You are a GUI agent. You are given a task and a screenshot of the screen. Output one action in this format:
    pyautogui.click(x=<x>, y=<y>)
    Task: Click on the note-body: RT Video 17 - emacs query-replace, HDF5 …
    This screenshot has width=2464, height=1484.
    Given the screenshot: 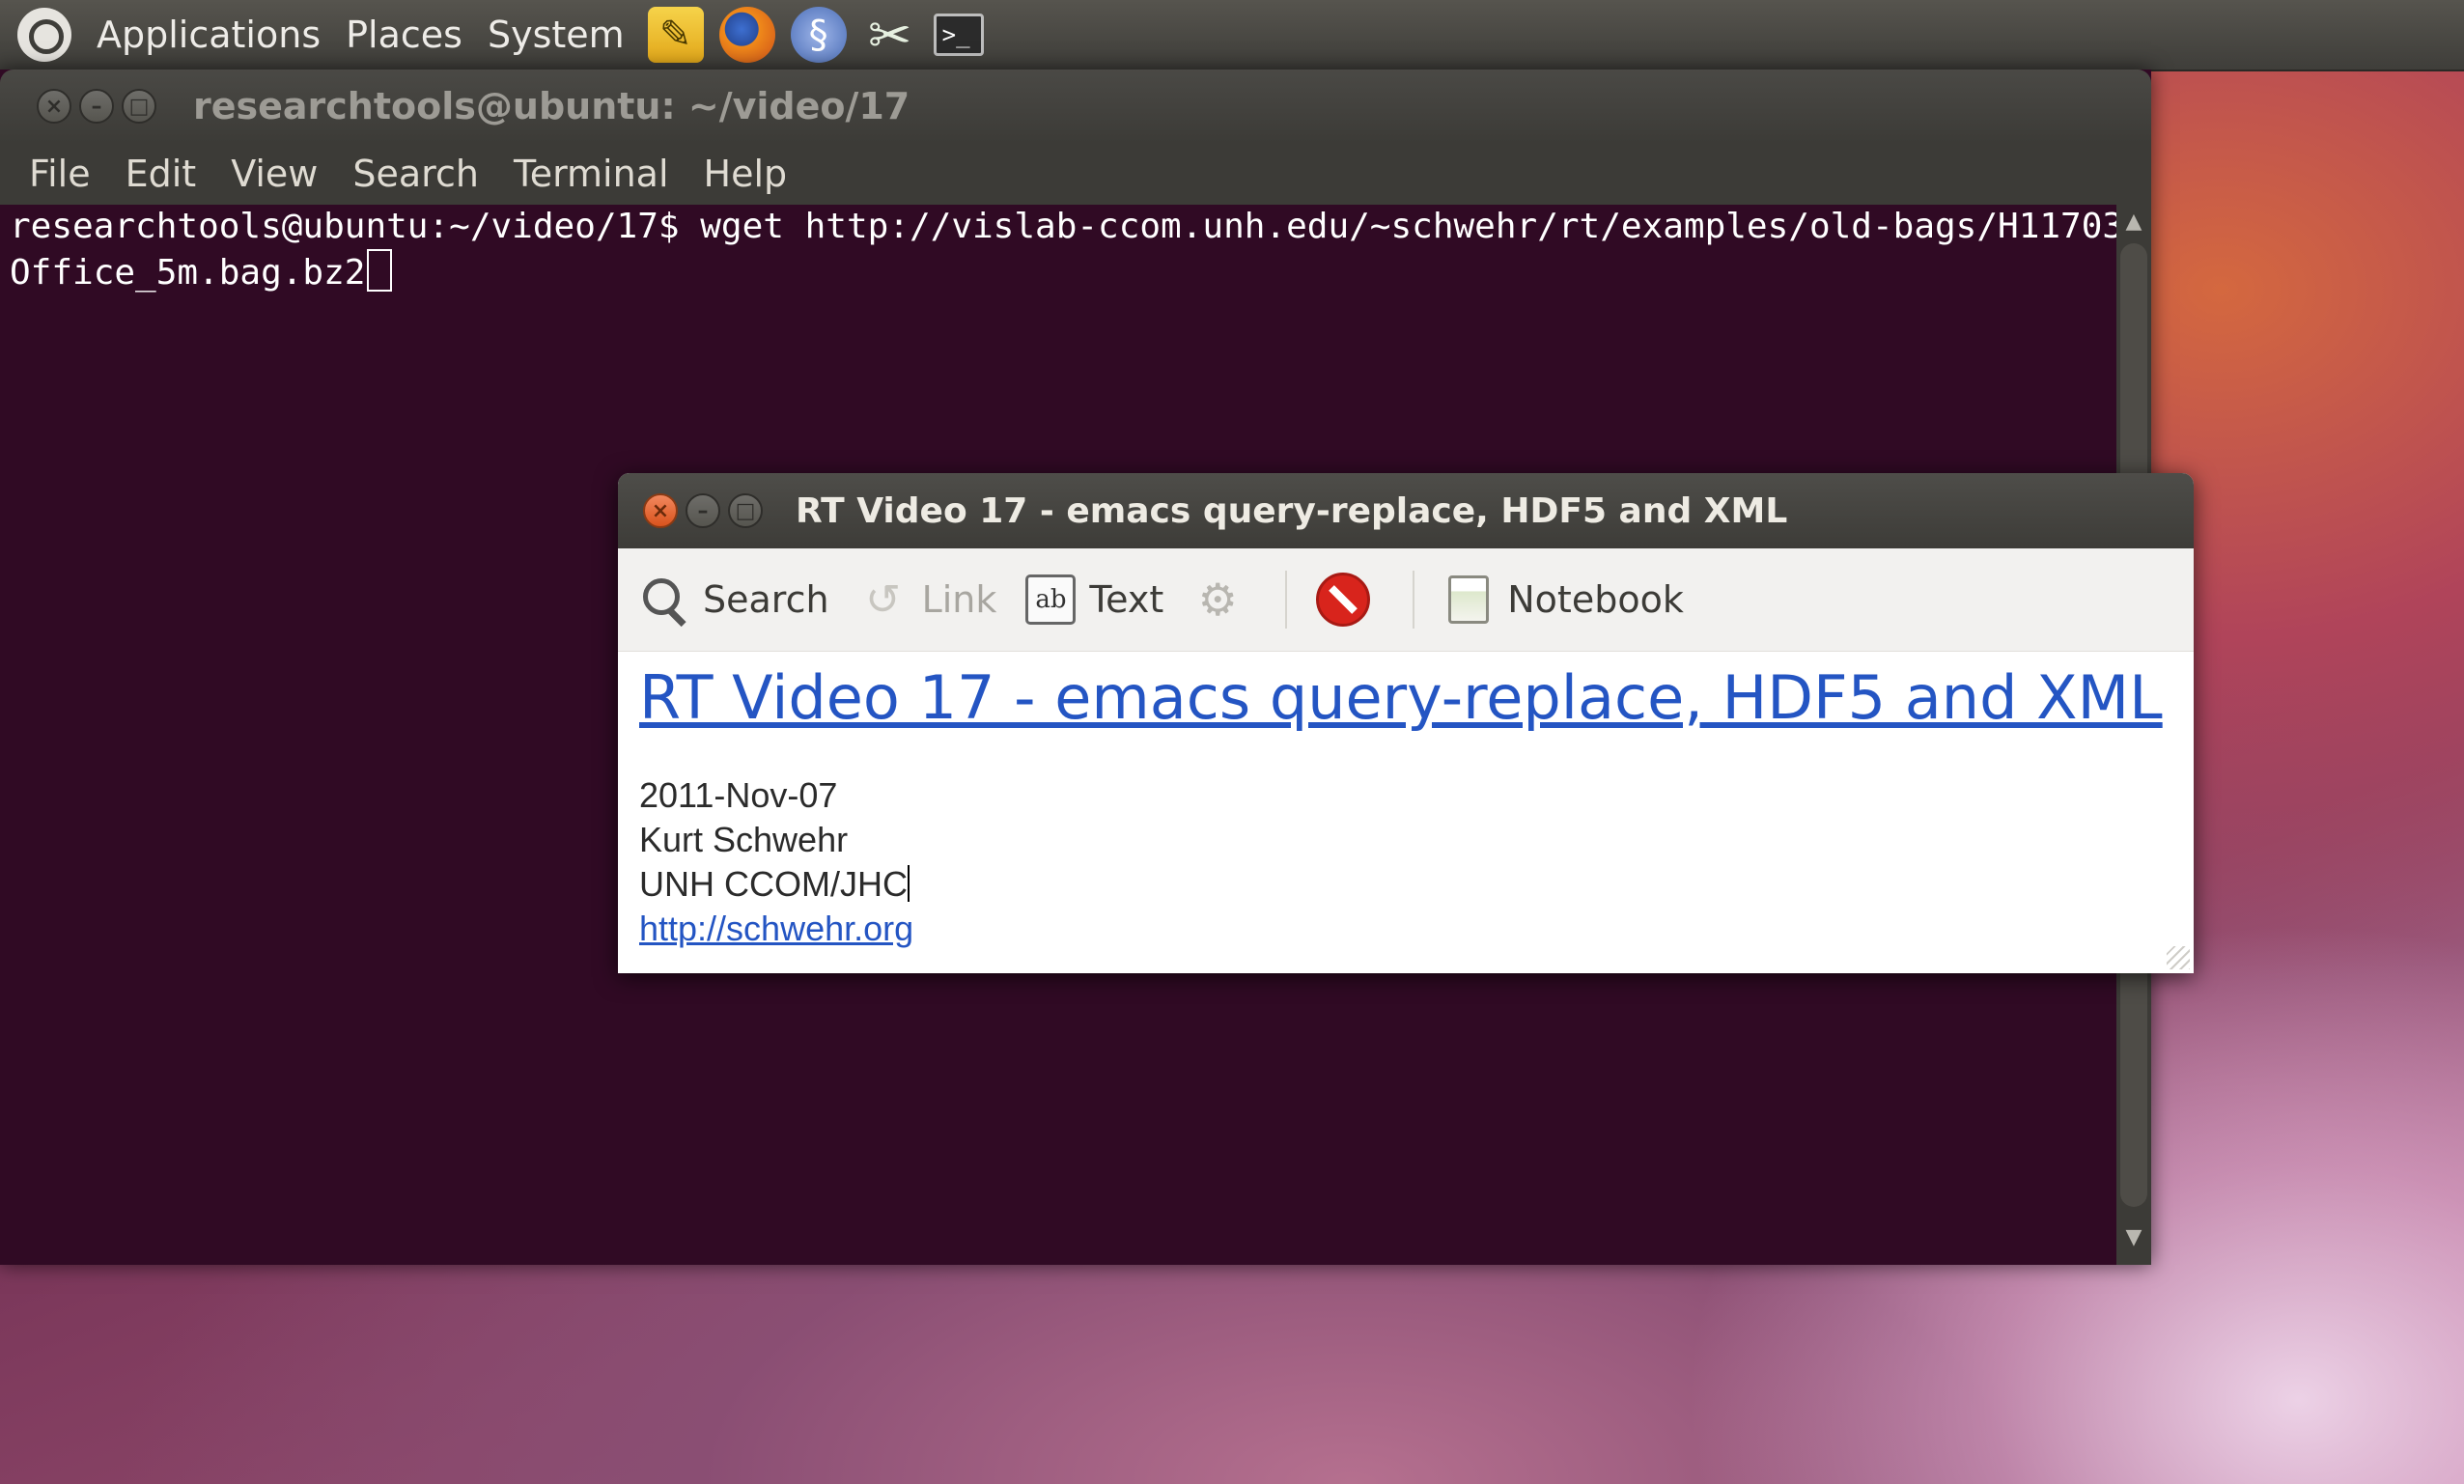 What is the action you would take?
    pyautogui.click(x=1406, y=802)
    